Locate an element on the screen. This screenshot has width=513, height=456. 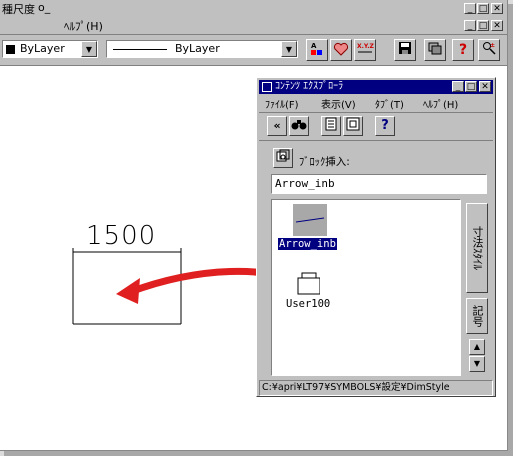
layer-combo-value: ByLayer is located at coordinates (42, 48).